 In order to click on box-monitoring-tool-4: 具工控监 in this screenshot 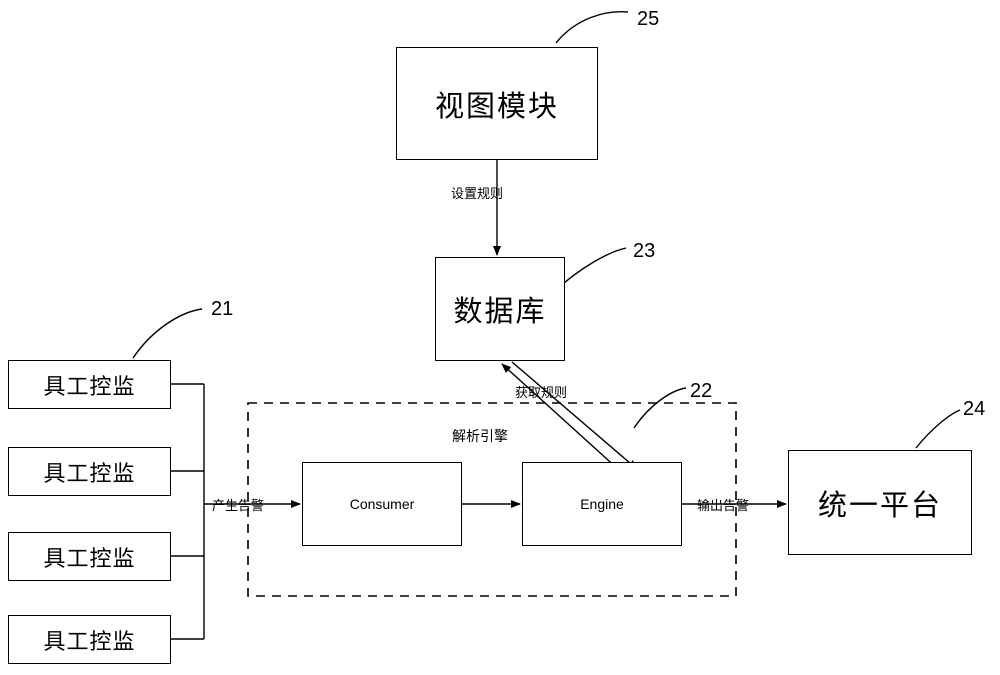, I will do `click(89, 639)`.